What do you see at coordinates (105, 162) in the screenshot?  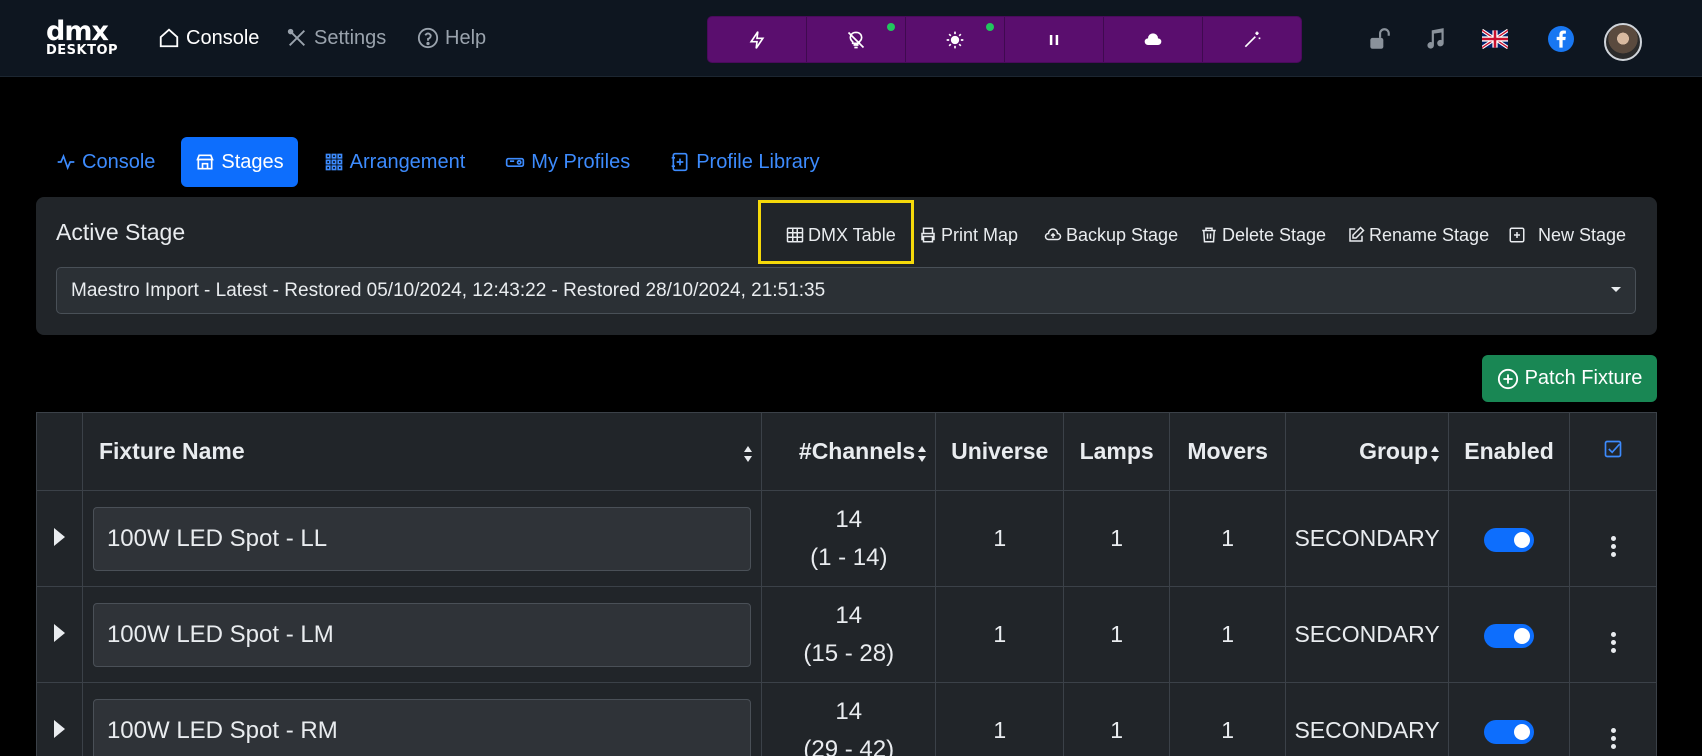 I see `tab-console: Console` at bounding box center [105, 162].